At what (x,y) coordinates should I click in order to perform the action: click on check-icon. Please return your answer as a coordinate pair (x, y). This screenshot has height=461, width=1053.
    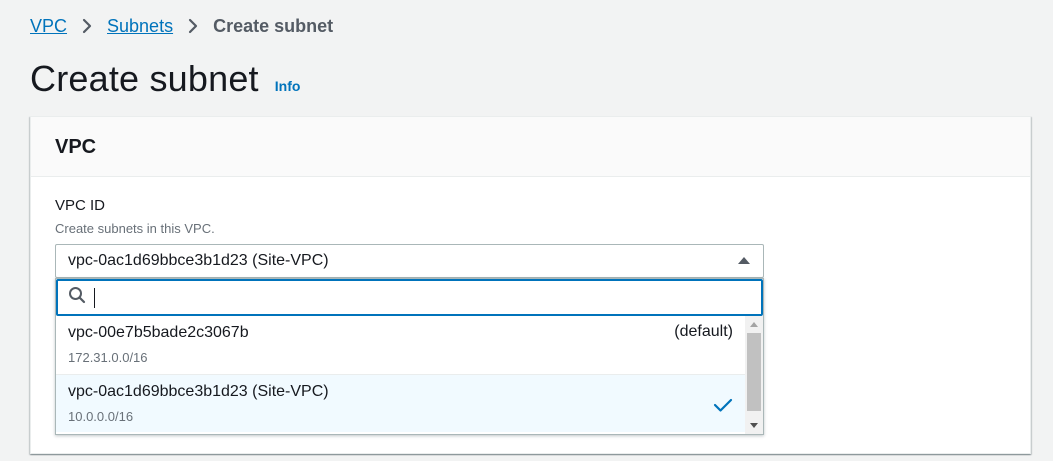
    Looking at the image, I should click on (723, 407).